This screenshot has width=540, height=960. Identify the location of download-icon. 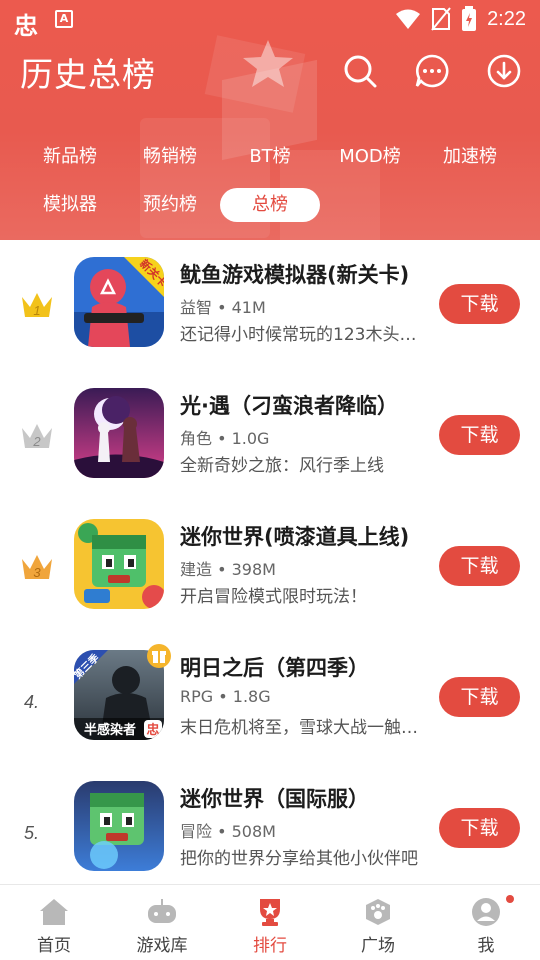
(504, 71).